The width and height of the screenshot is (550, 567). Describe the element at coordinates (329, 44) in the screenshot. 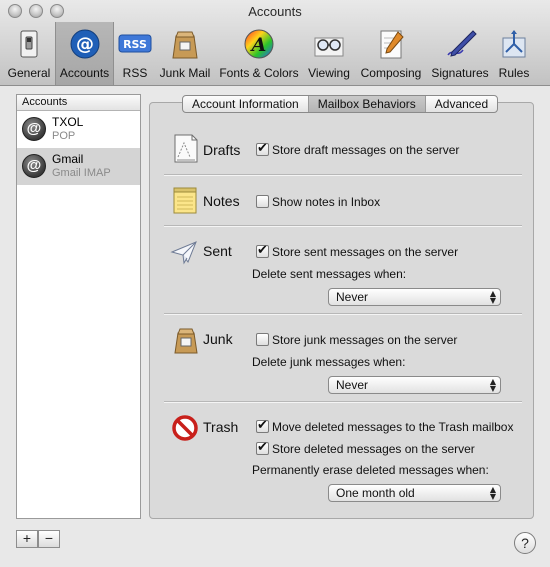

I see `glasses-icon` at that location.